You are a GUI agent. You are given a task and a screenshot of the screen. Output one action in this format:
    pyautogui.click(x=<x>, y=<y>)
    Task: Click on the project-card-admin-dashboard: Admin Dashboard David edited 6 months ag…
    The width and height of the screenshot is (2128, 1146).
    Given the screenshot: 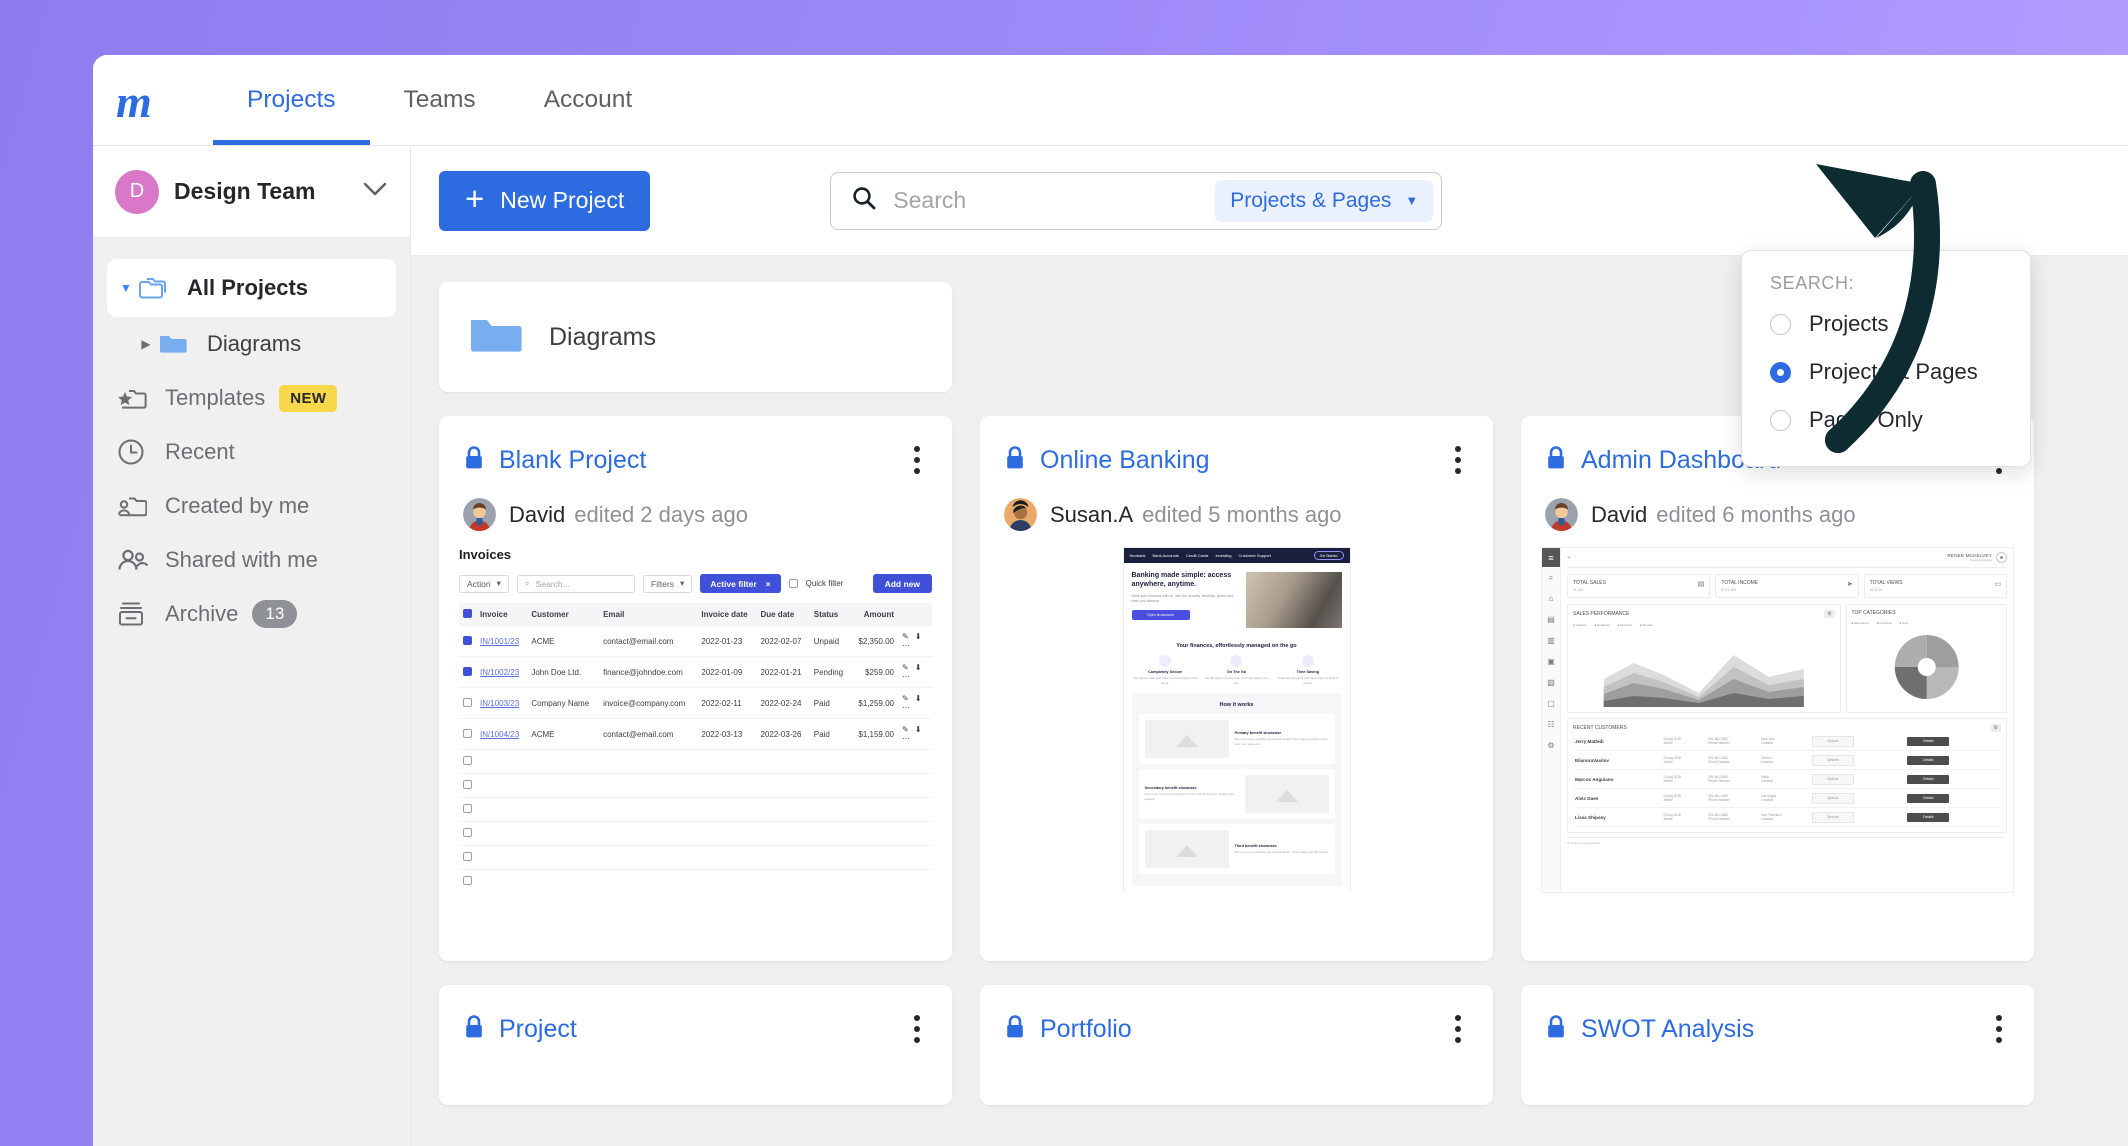 What is the action you would take?
    pyautogui.click(x=1777, y=688)
    